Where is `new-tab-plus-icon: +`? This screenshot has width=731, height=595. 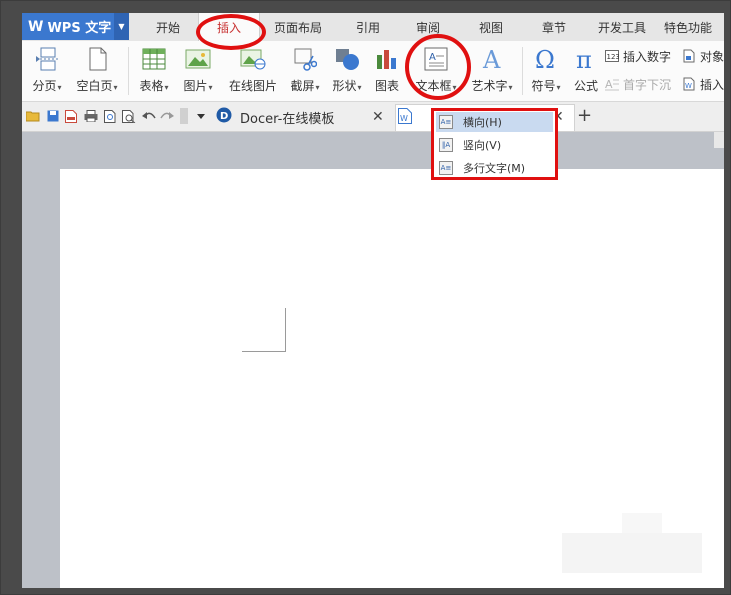 new-tab-plus-icon: + is located at coordinates (584, 115).